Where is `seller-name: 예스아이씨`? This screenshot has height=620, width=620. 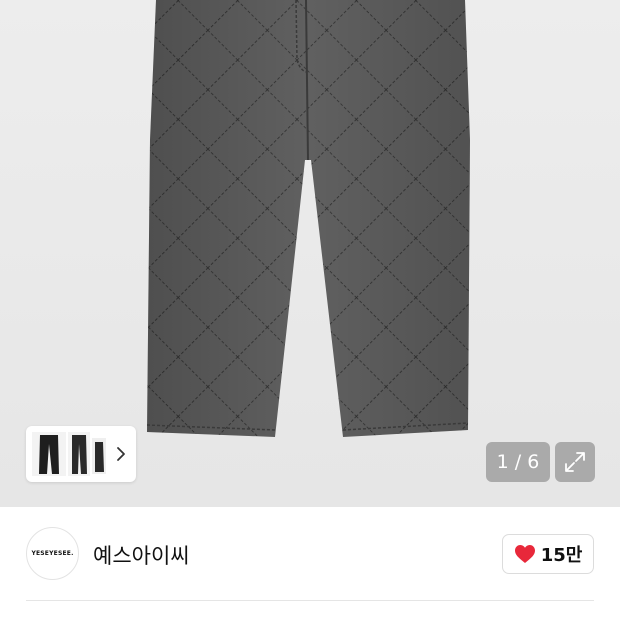 seller-name: 예스아이씨 is located at coordinates (141, 555).